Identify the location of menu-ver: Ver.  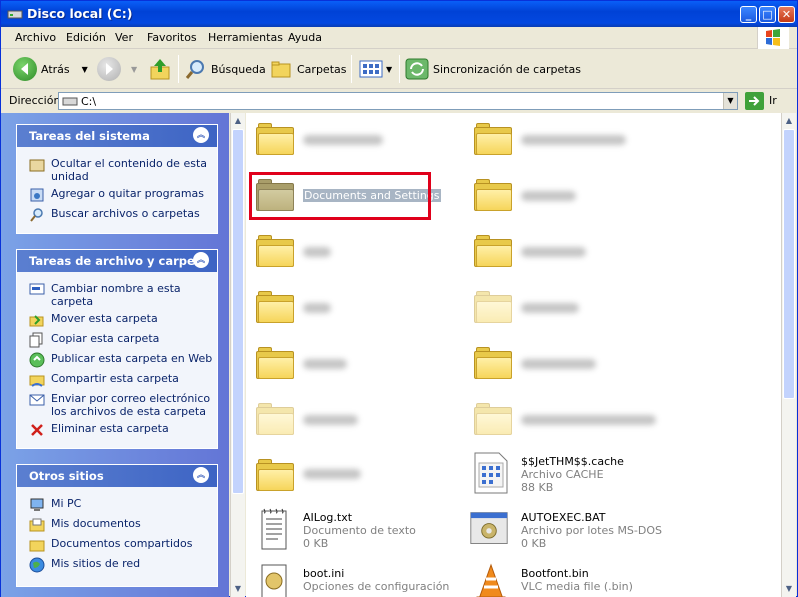
(124, 37).